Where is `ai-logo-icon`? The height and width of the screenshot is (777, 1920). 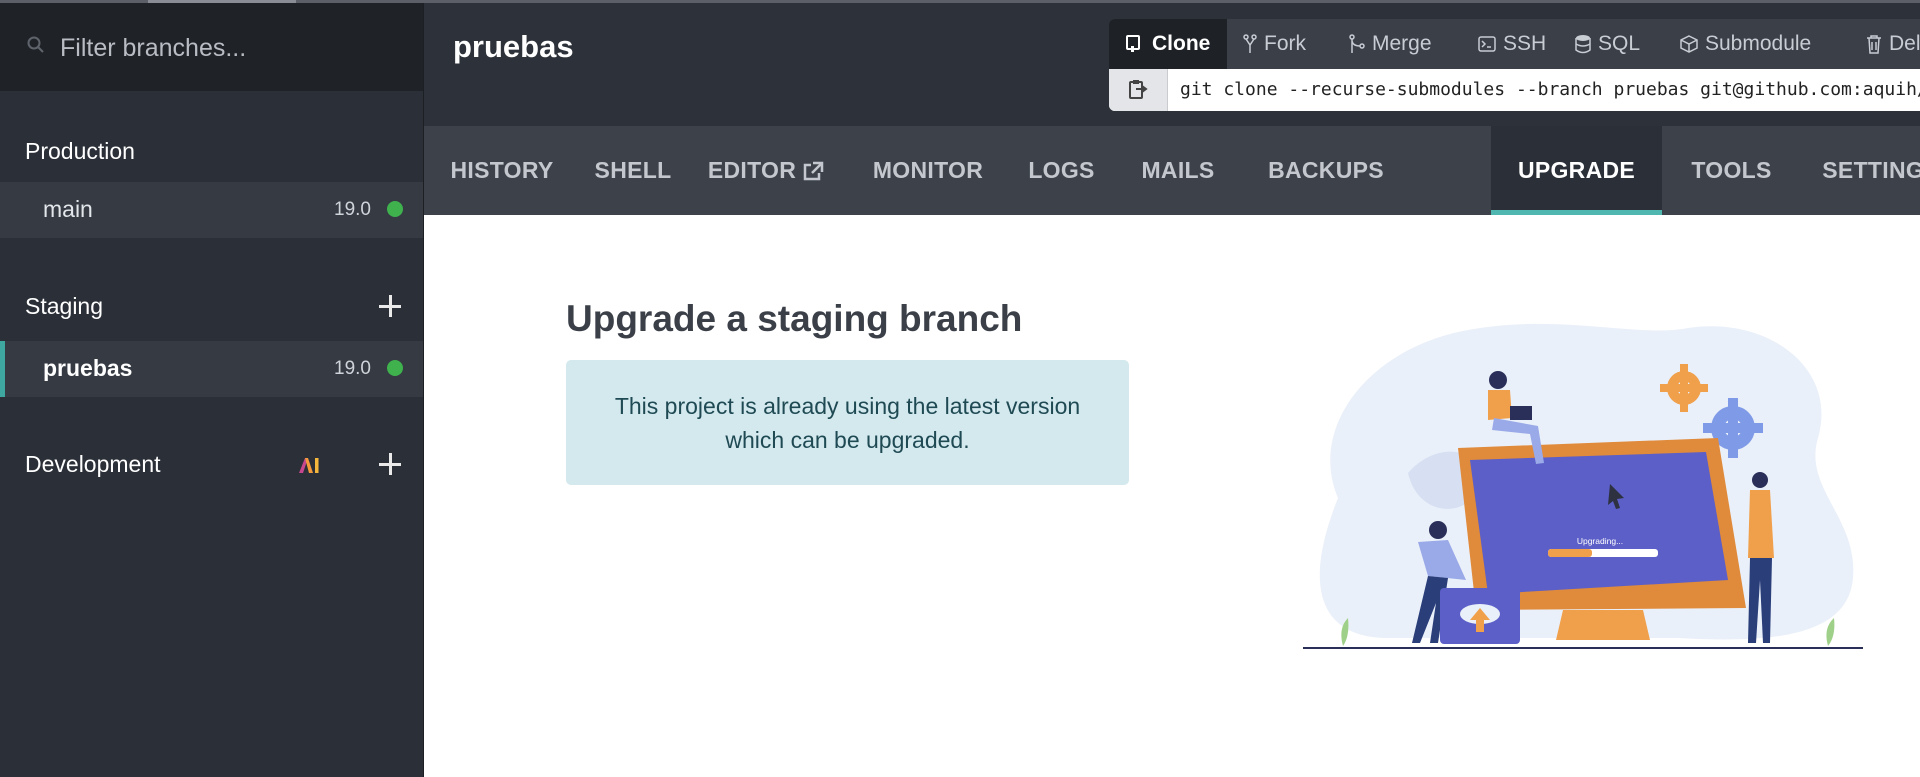
ai-logo-icon is located at coordinates (309, 465).